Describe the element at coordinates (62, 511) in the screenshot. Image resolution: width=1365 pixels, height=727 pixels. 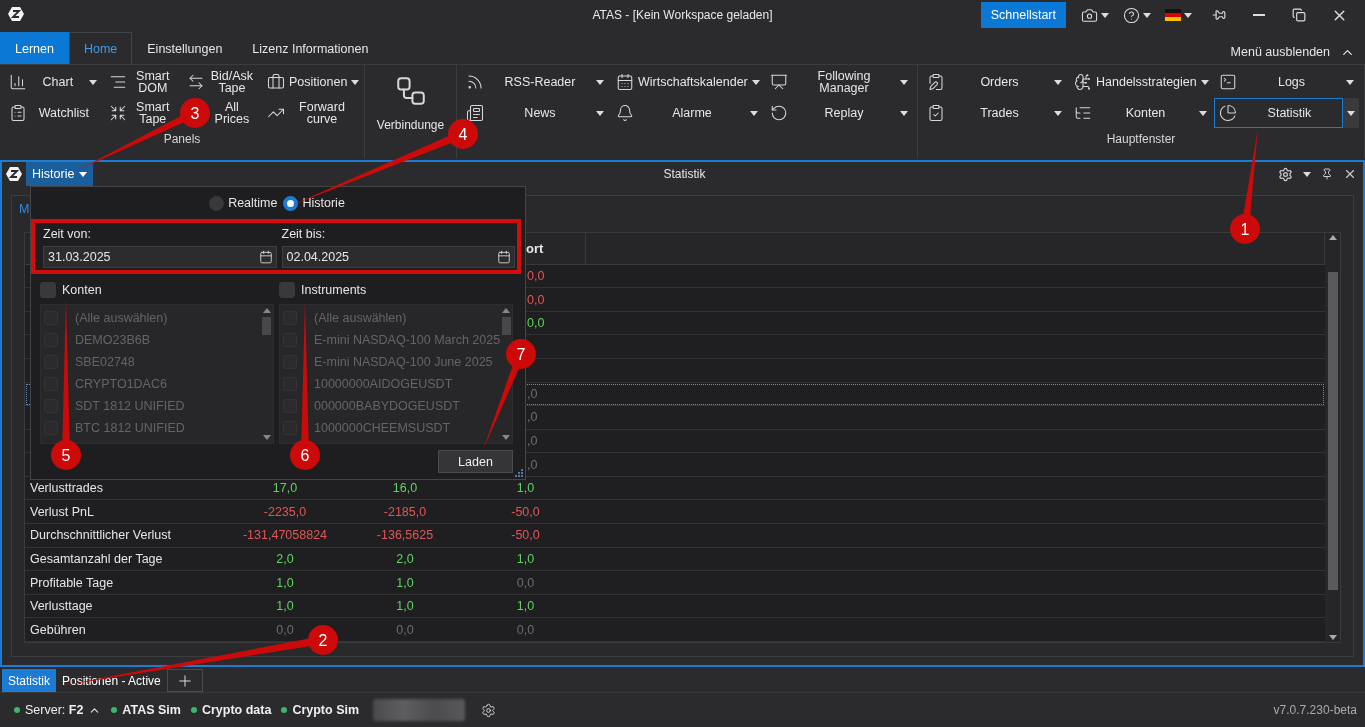
I see `table-cell-text: Verlust PnL` at that location.